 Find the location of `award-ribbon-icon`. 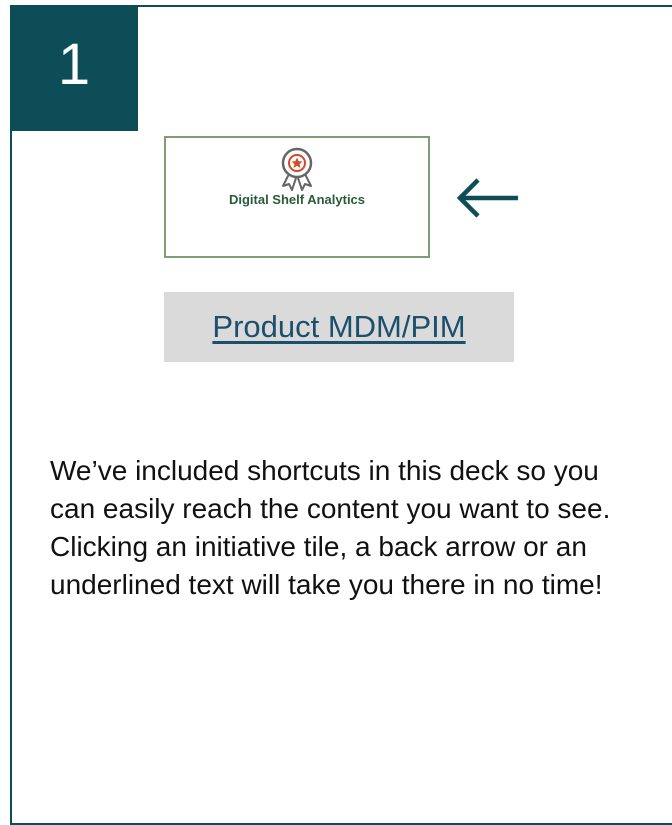

award-ribbon-icon is located at coordinates (297, 169).